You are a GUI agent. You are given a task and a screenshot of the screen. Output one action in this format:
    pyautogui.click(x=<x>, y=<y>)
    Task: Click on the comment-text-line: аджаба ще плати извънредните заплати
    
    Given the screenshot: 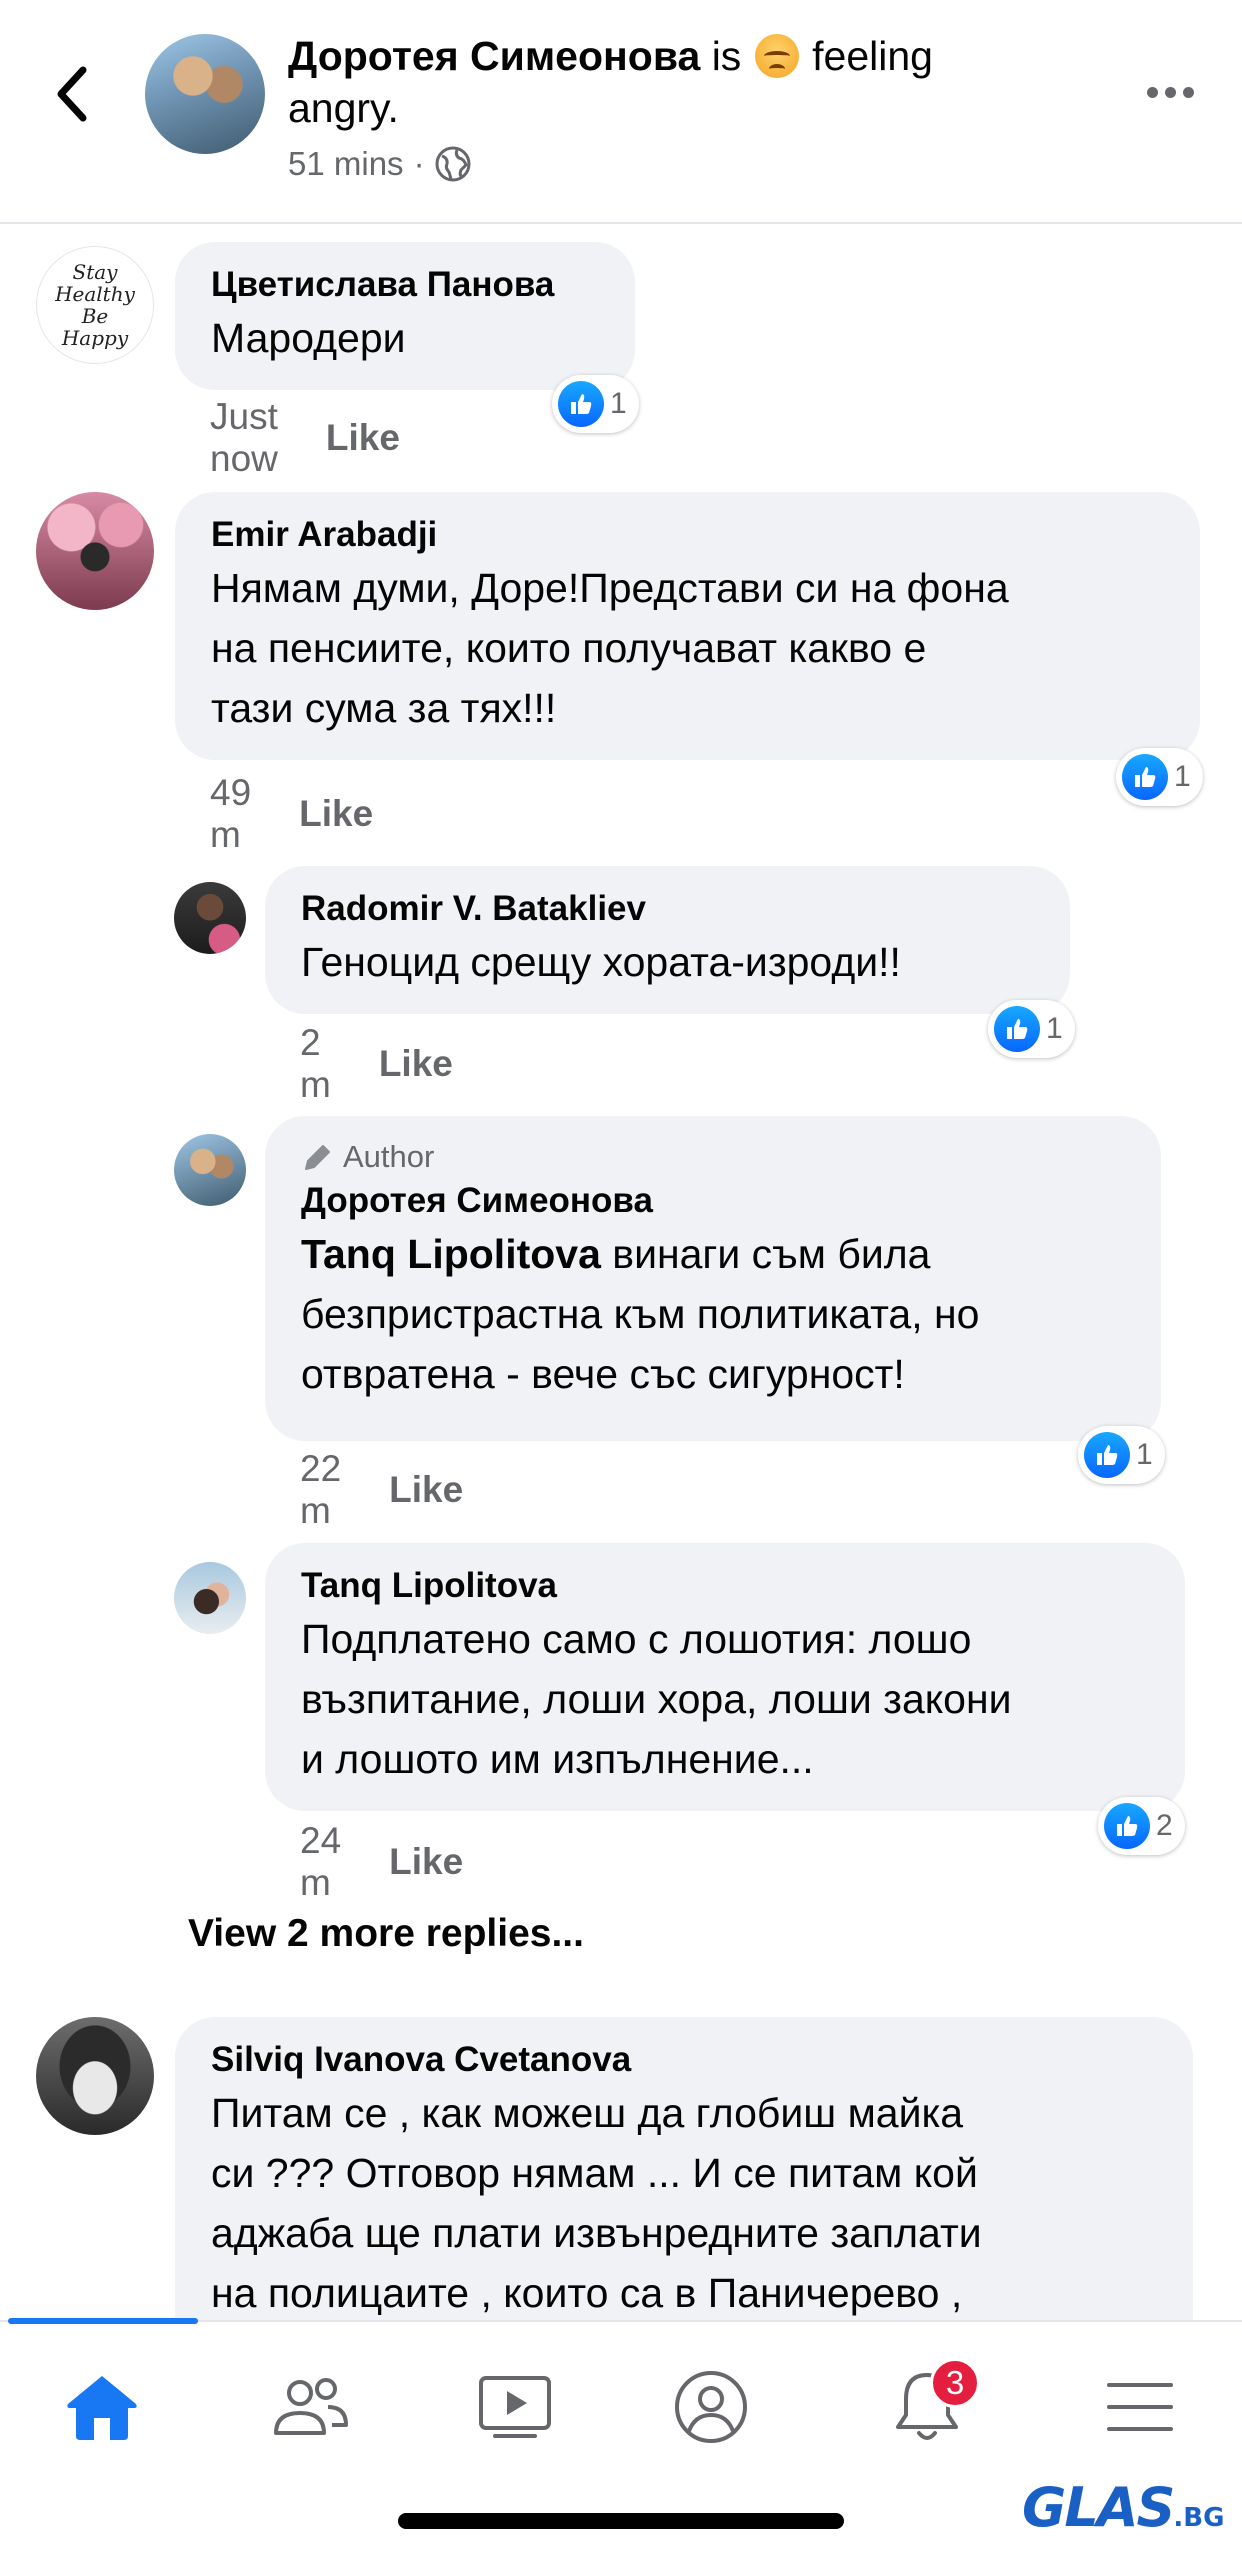 What is the action you would take?
    pyautogui.click(x=596, y=2233)
    